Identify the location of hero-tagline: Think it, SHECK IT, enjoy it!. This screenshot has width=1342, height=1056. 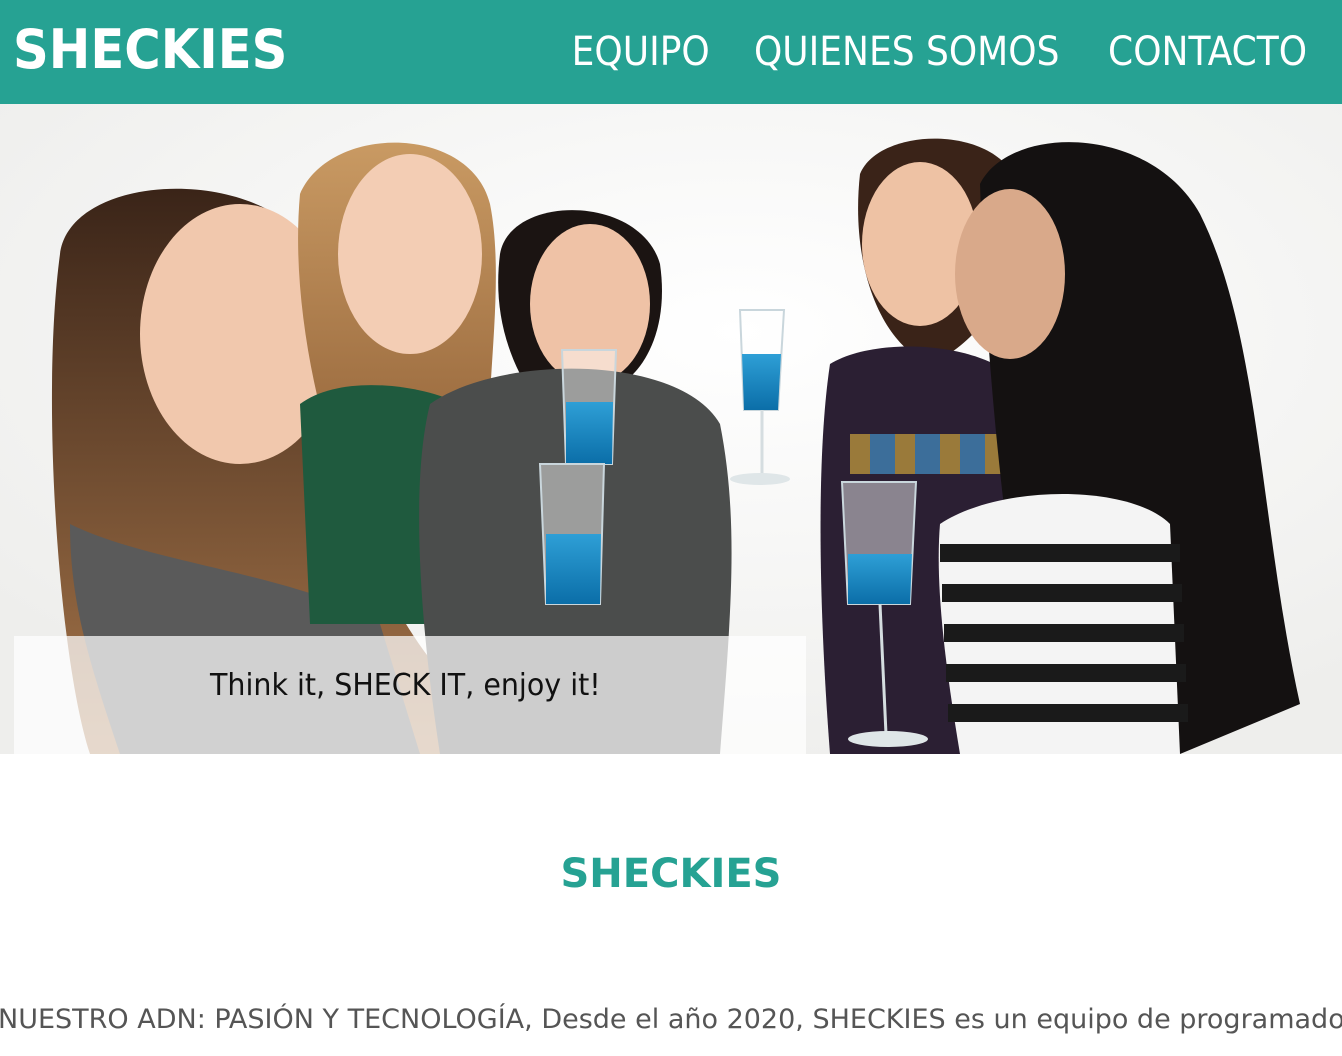
(405, 685).